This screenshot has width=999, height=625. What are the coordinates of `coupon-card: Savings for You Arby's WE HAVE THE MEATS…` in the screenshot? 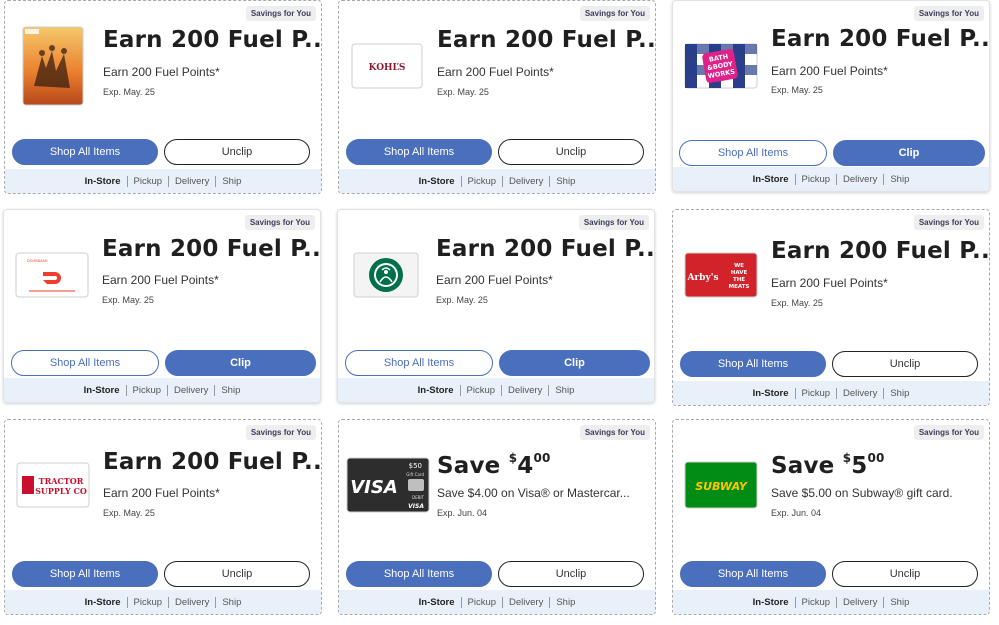 It's located at (831, 307).